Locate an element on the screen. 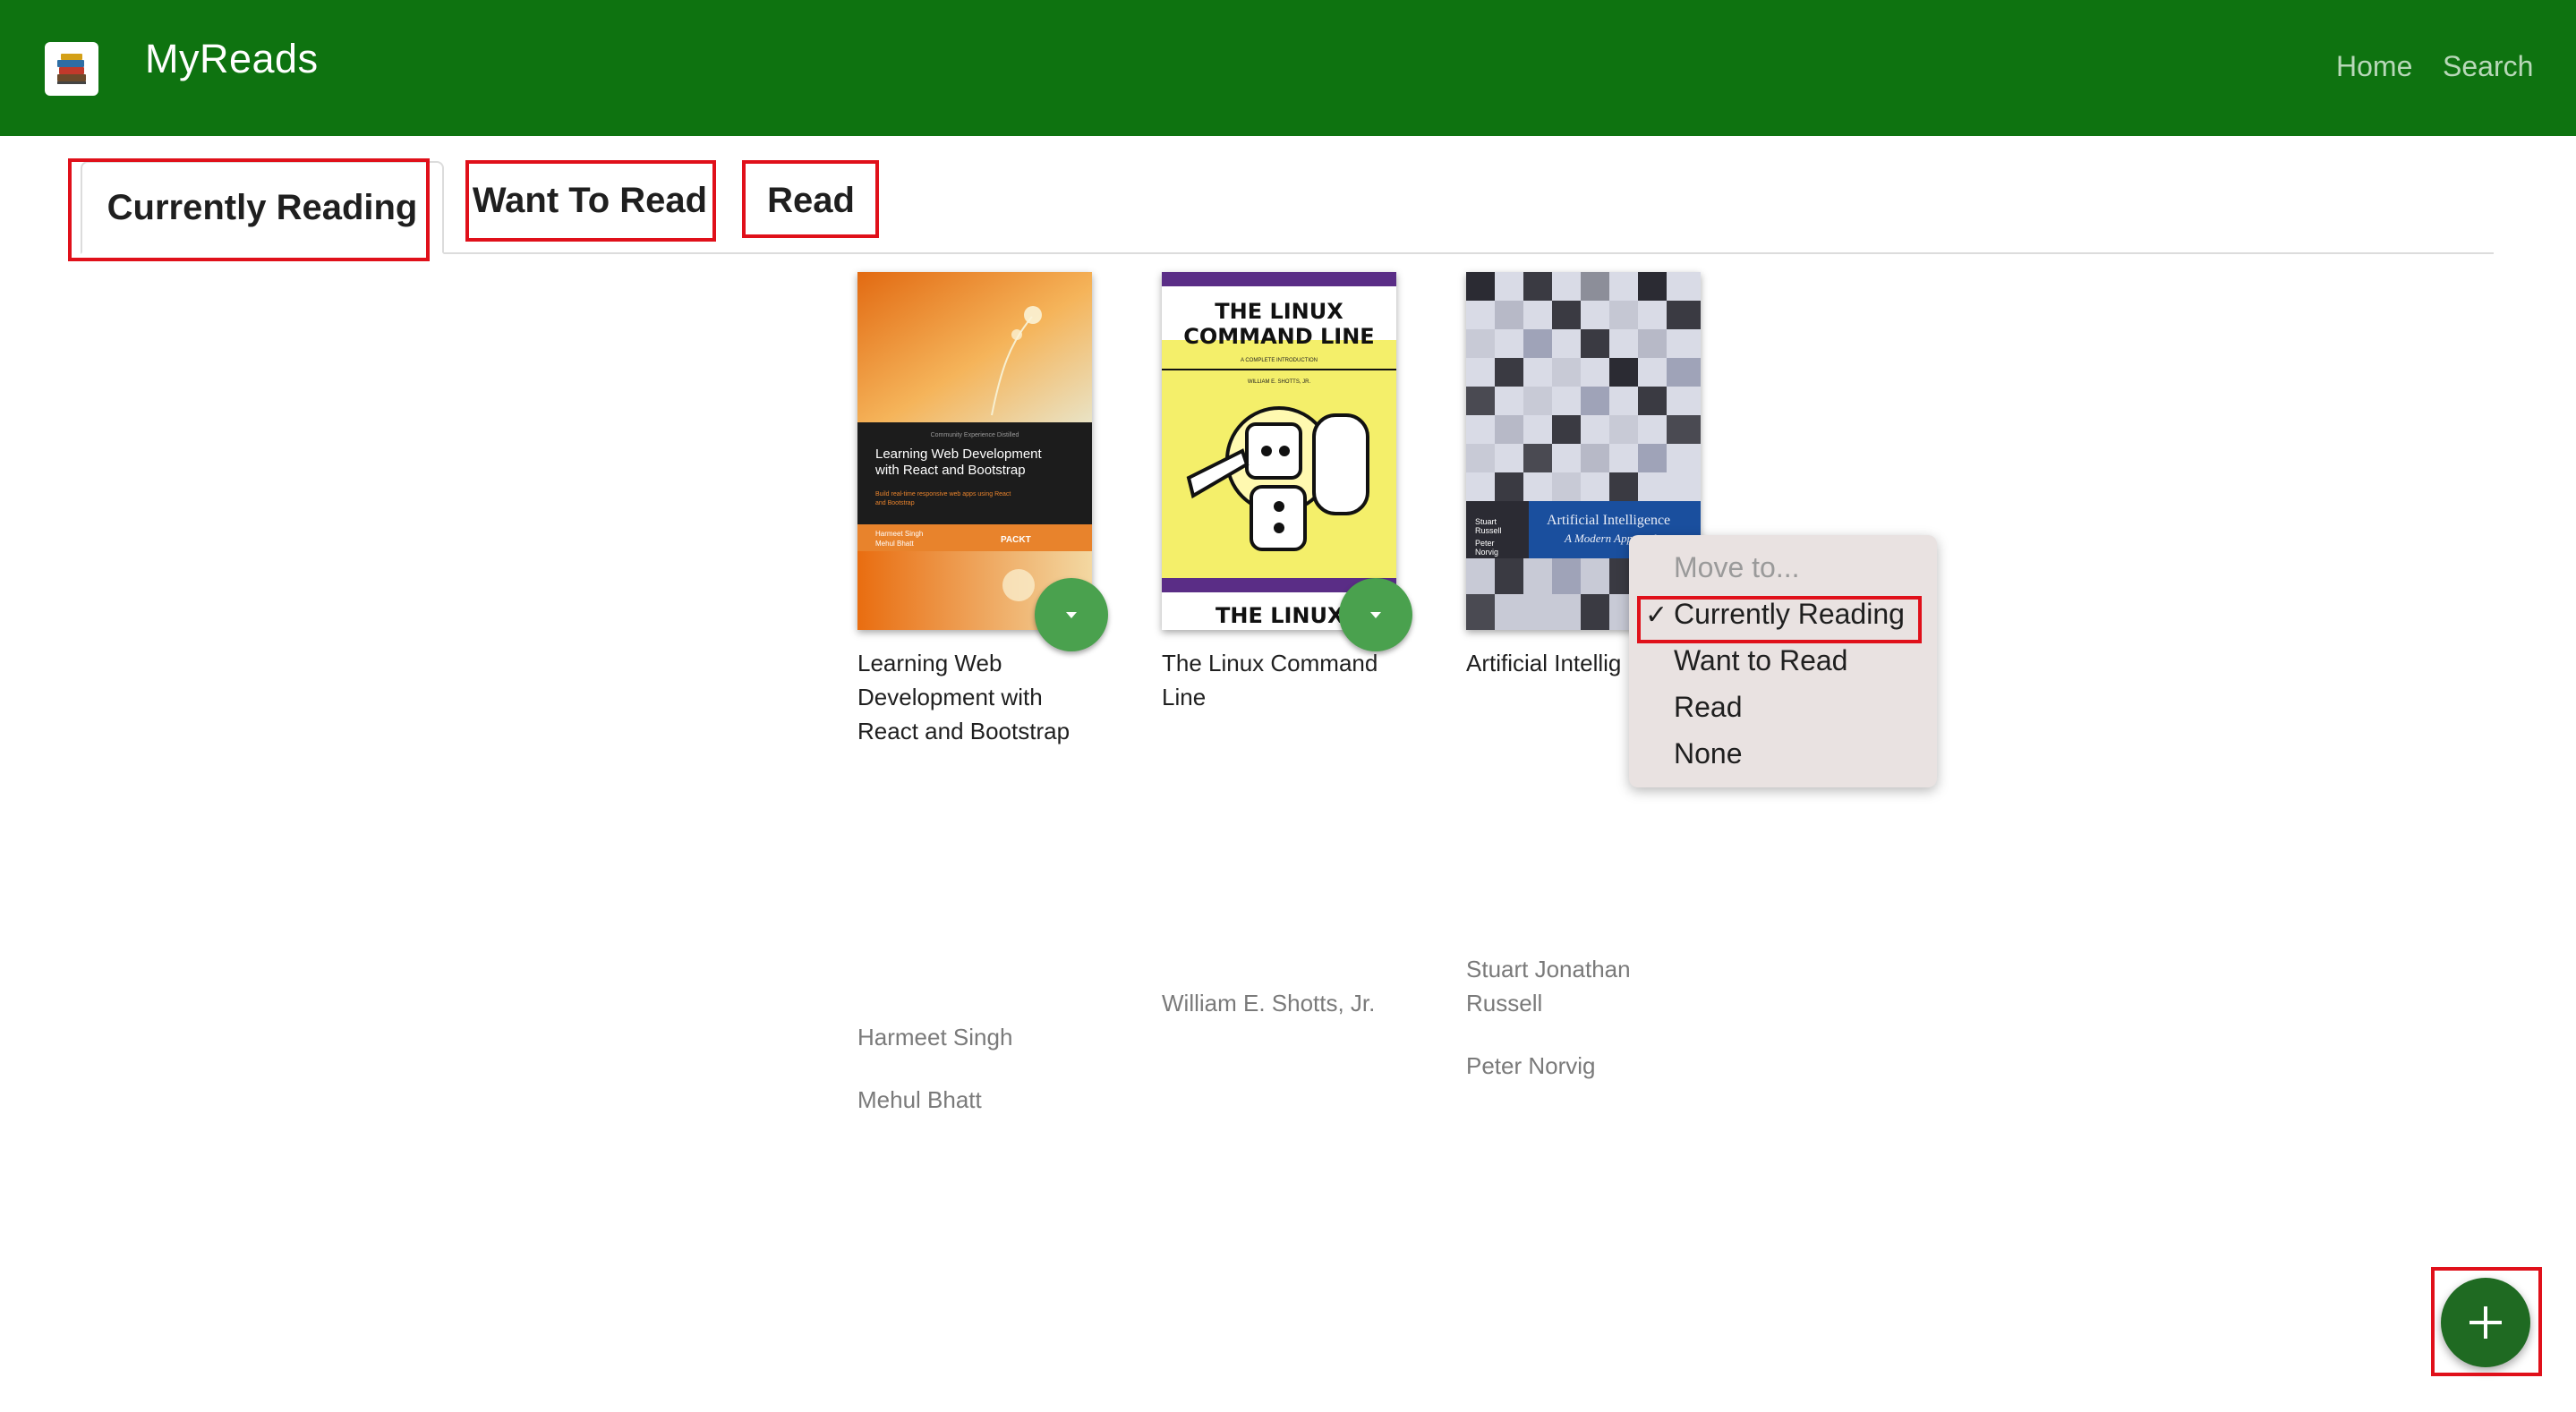 This screenshot has height=1412, width=2576. svg-text: Community Experience Distilled is located at coordinates (975, 435).